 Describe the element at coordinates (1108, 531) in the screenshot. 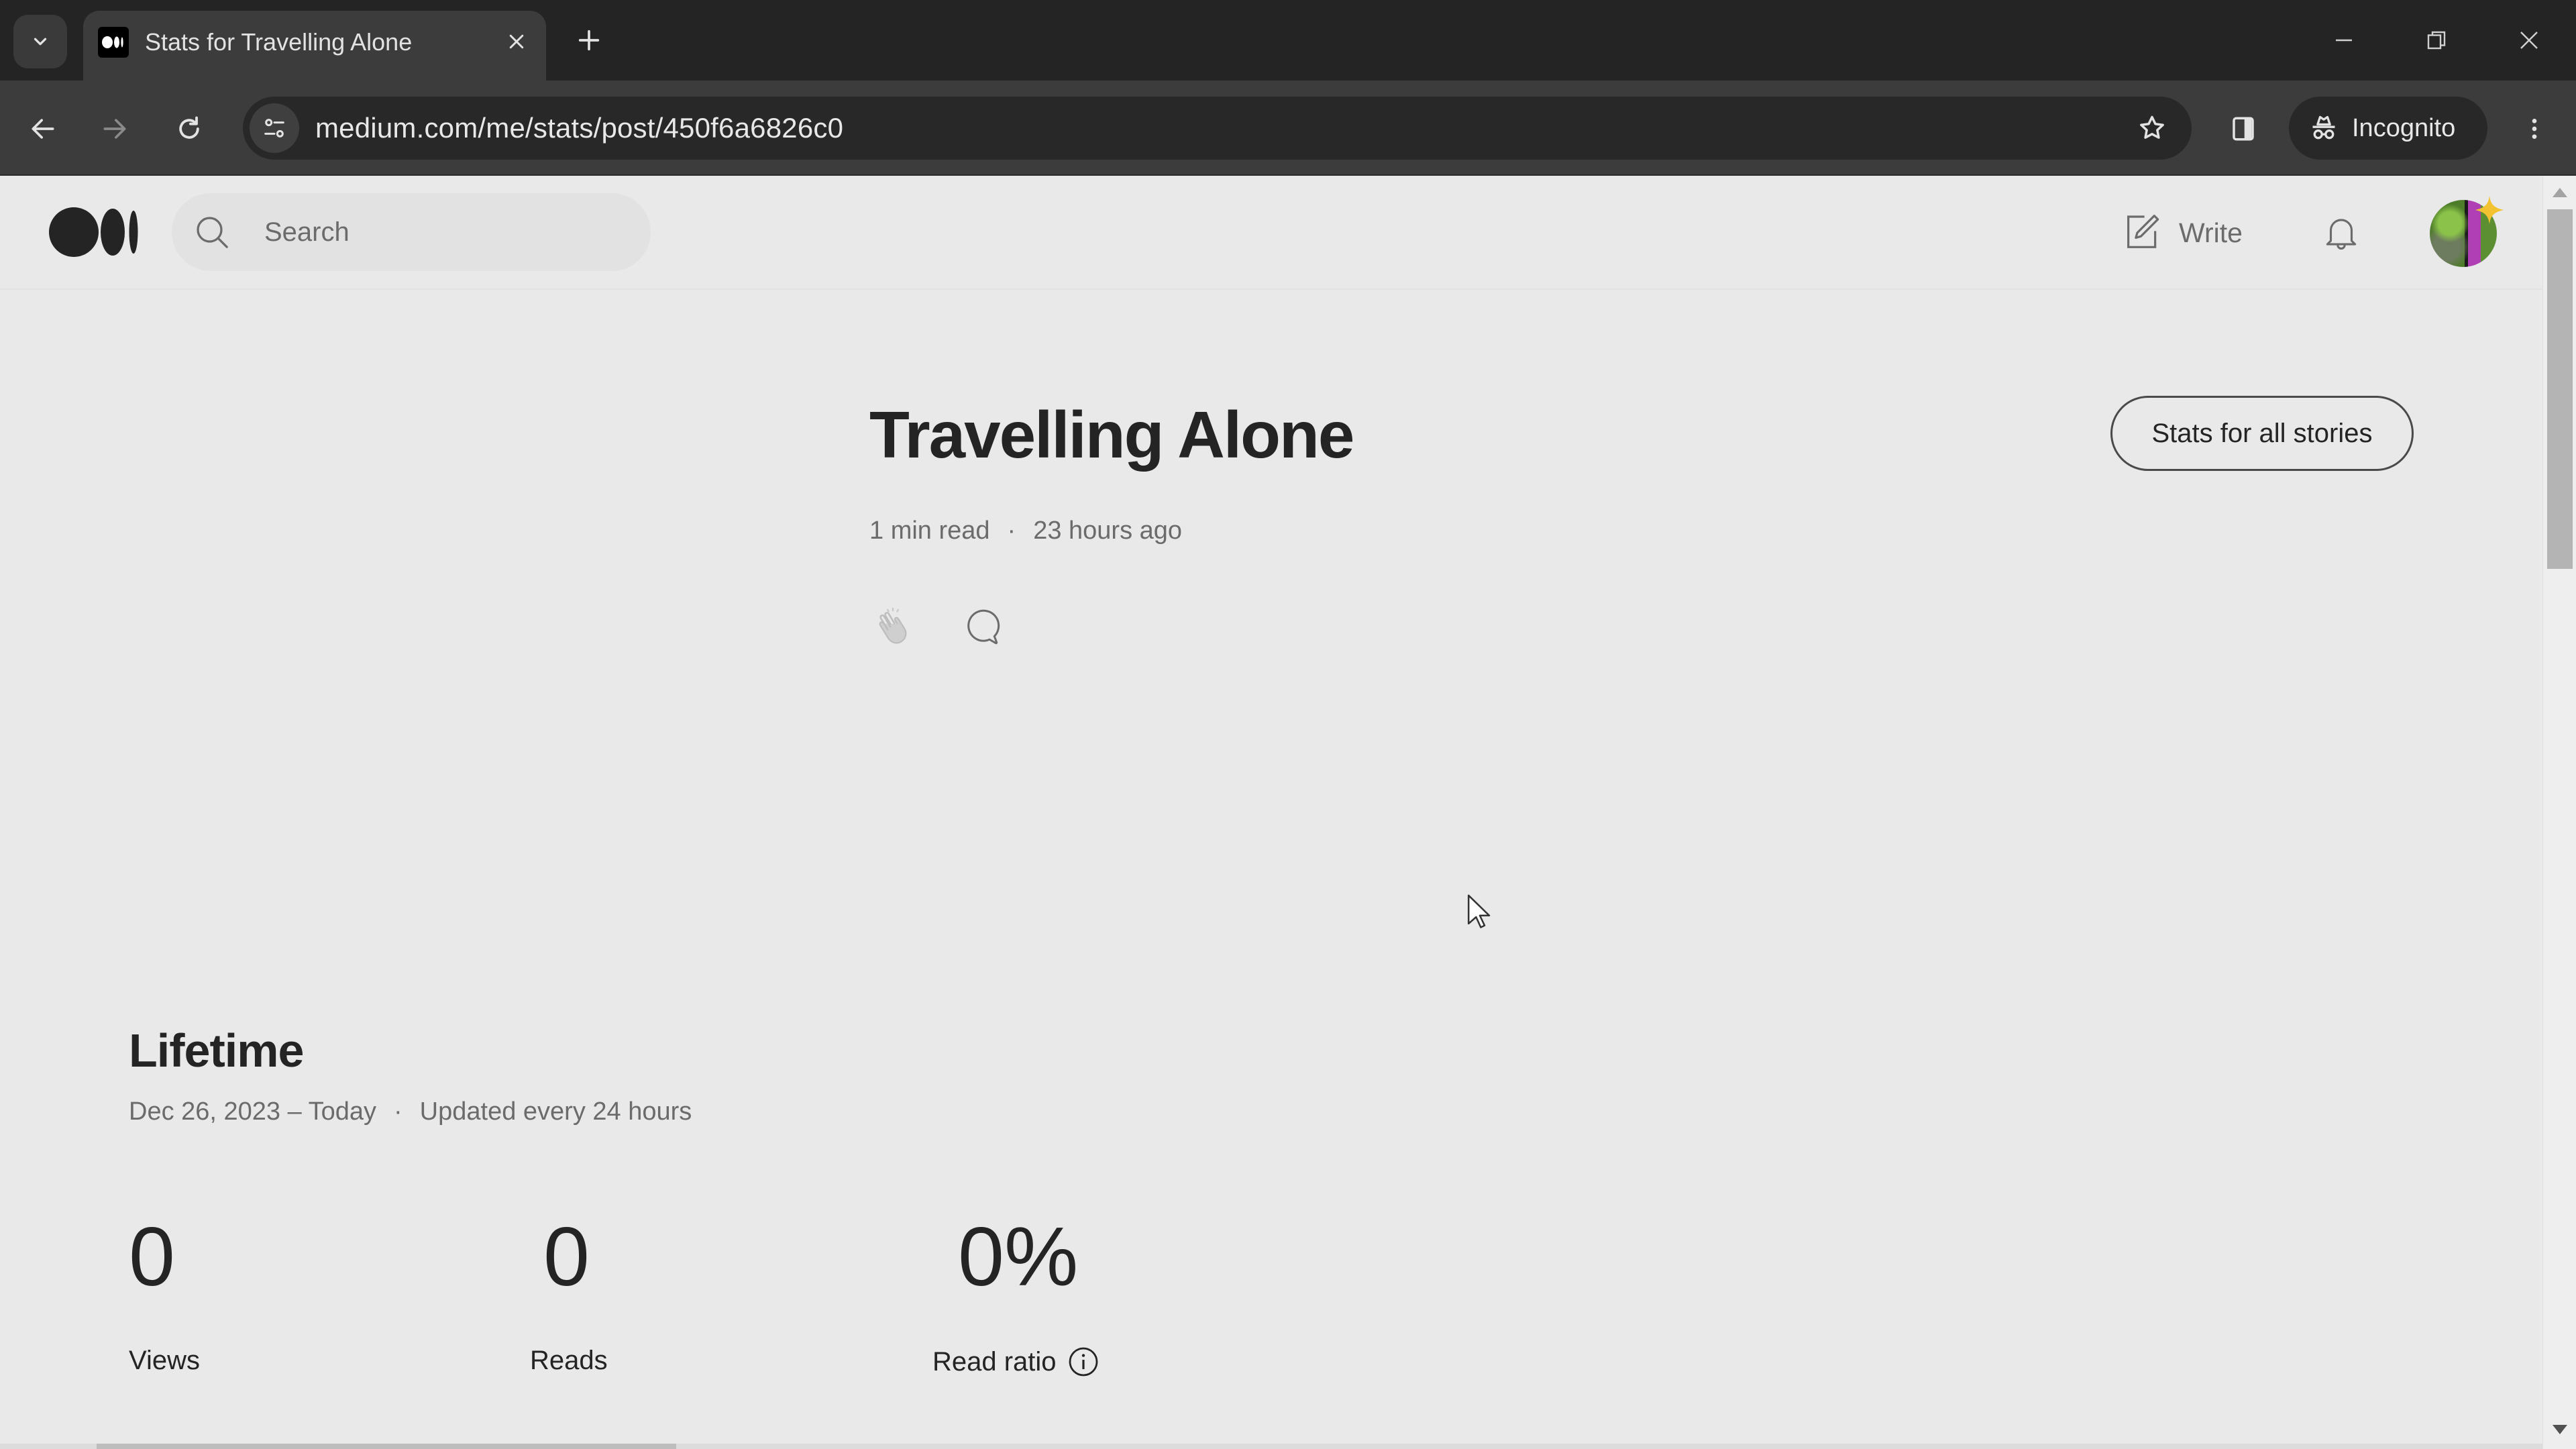

I see `published-time: 23 hours ago` at that location.